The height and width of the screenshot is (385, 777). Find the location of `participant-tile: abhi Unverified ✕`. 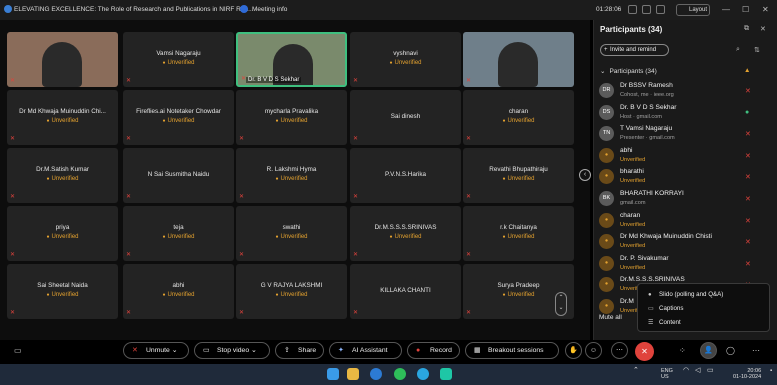

participant-tile: abhi Unverified ✕ is located at coordinates (178, 291).